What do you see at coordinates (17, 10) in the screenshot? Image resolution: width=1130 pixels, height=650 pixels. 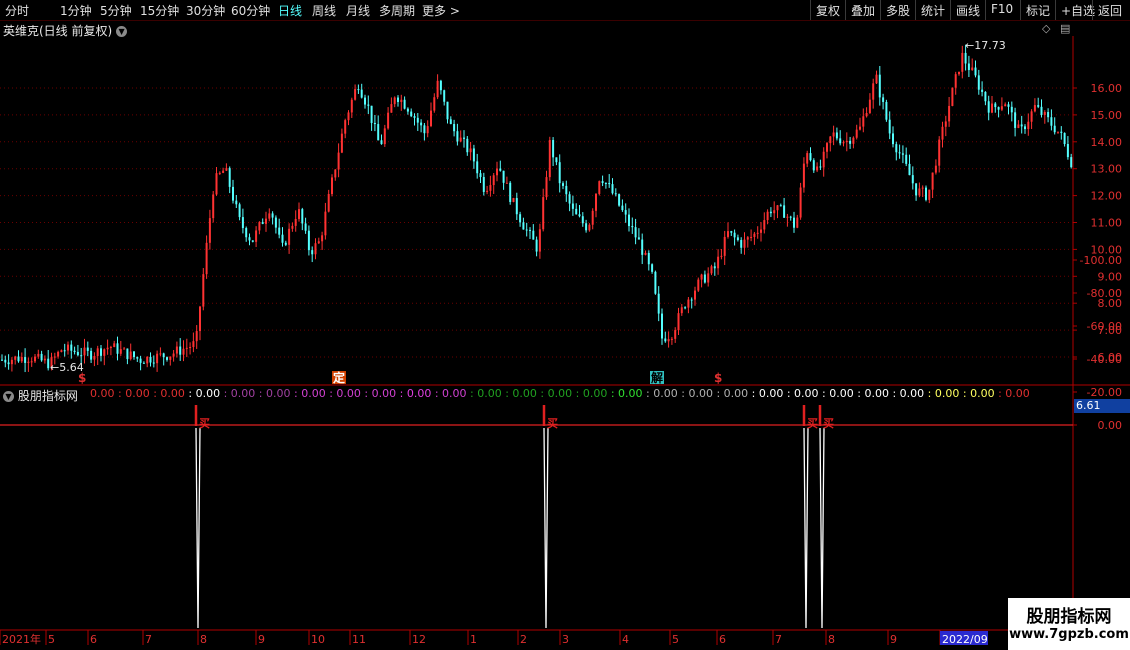 I see `period-tab-fenshi: 分时` at bounding box center [17, 10].